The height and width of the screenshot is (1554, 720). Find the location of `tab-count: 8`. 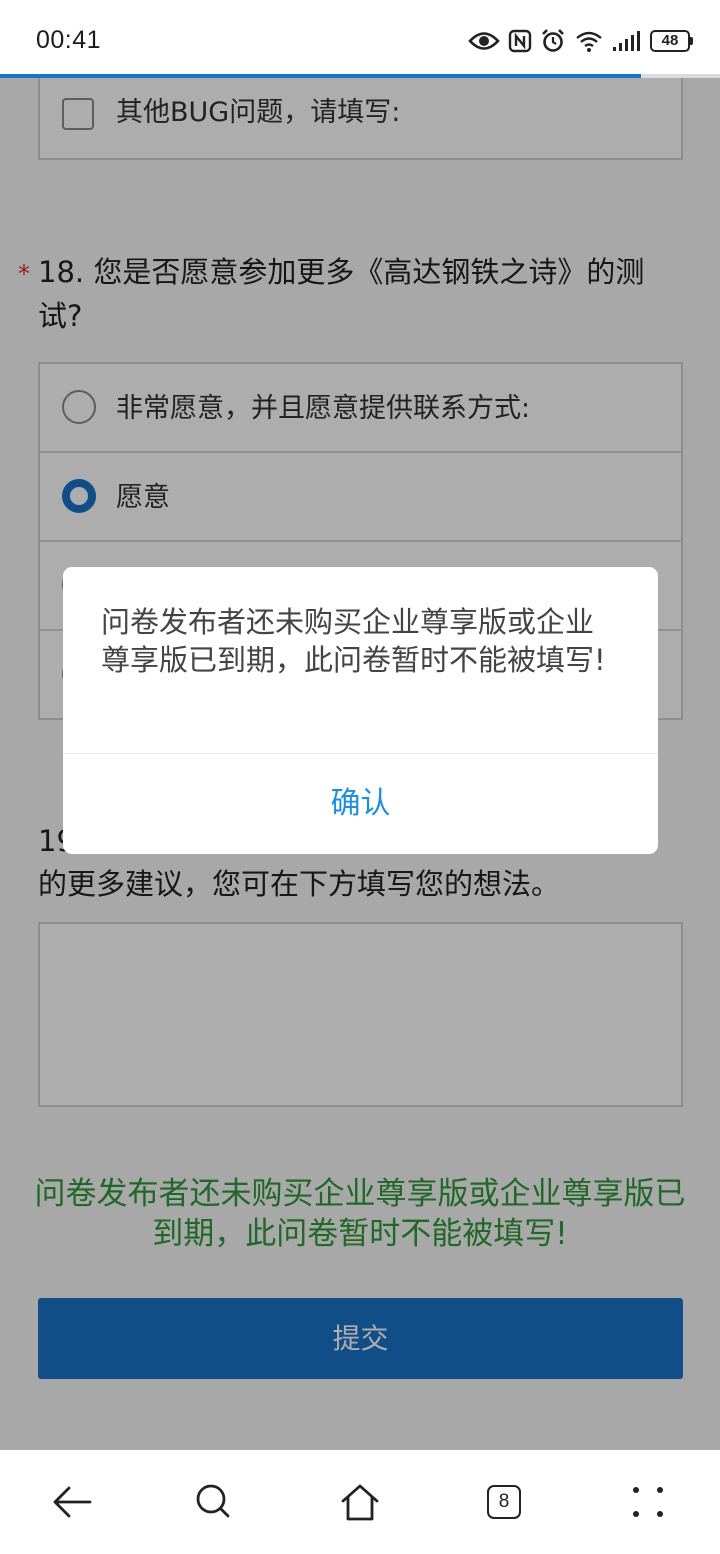

tab-count: 8 is located at coordinates (504, 1502).